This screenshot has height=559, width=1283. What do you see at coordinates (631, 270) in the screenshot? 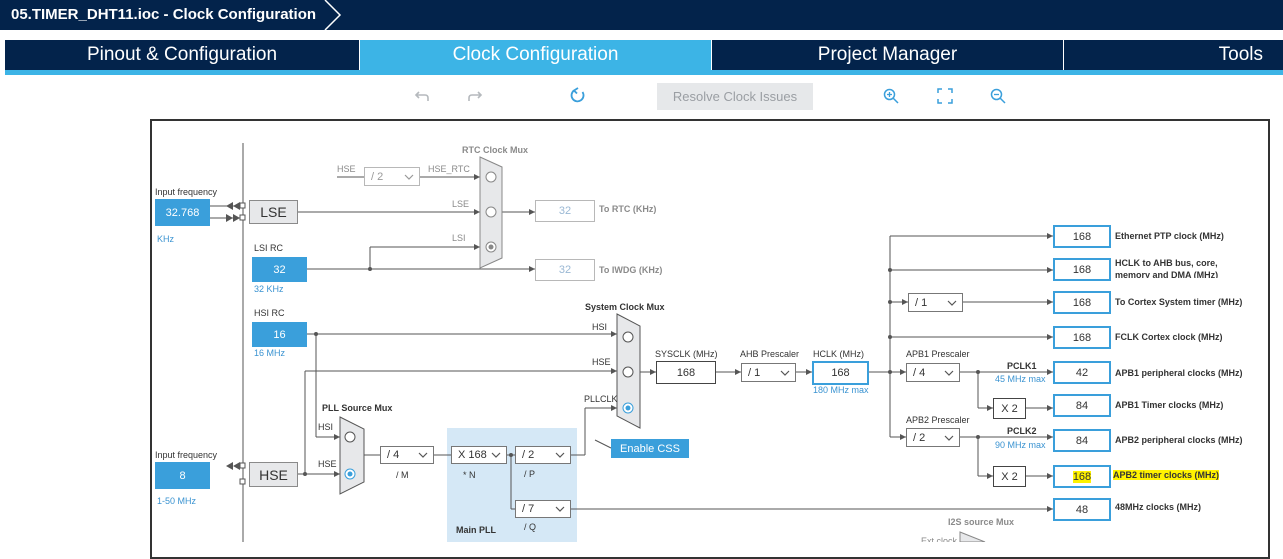
I see `to-iwdg-label: To IWDG (KHz)` at bounding box center [631, 270].